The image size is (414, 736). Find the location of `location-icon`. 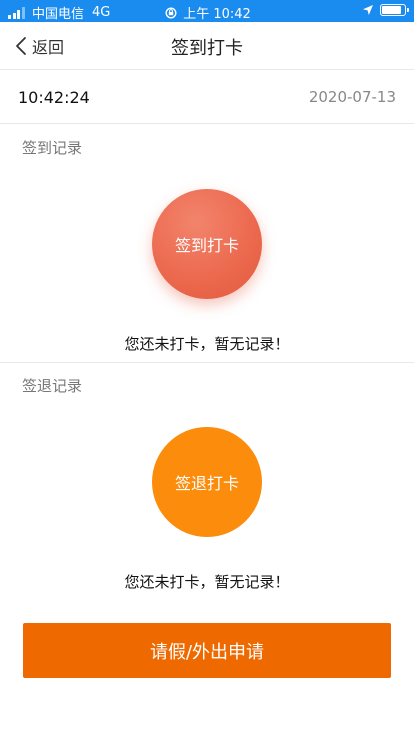

location-icon is located at coordinates (368, 10).